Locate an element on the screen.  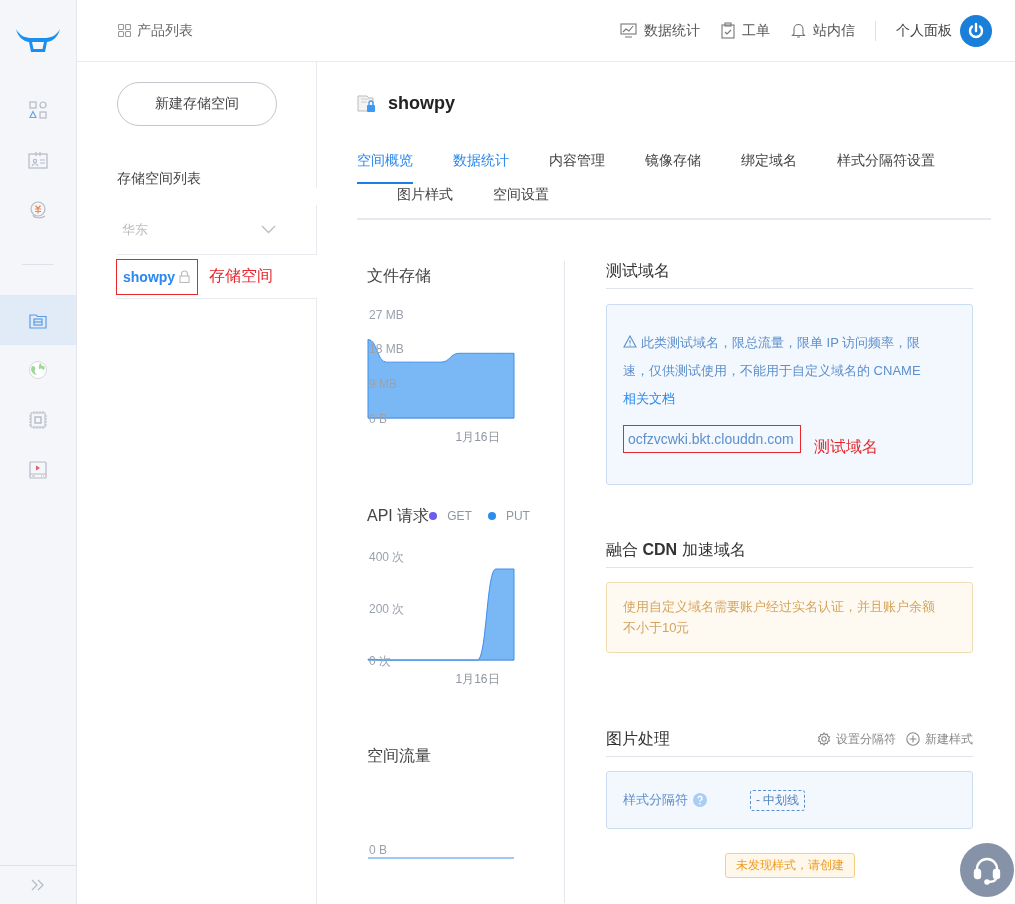
tab: 镜像存储 is located at coordinates (673, 167).